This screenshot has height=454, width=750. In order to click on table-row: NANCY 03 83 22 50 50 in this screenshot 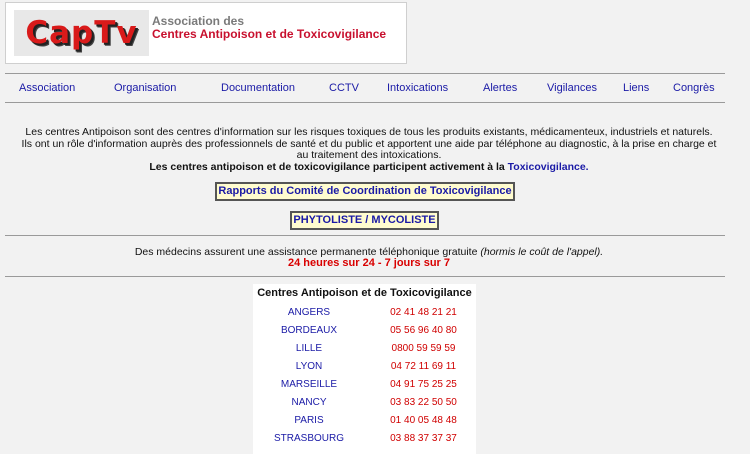, I will do `click(364, 404)`.